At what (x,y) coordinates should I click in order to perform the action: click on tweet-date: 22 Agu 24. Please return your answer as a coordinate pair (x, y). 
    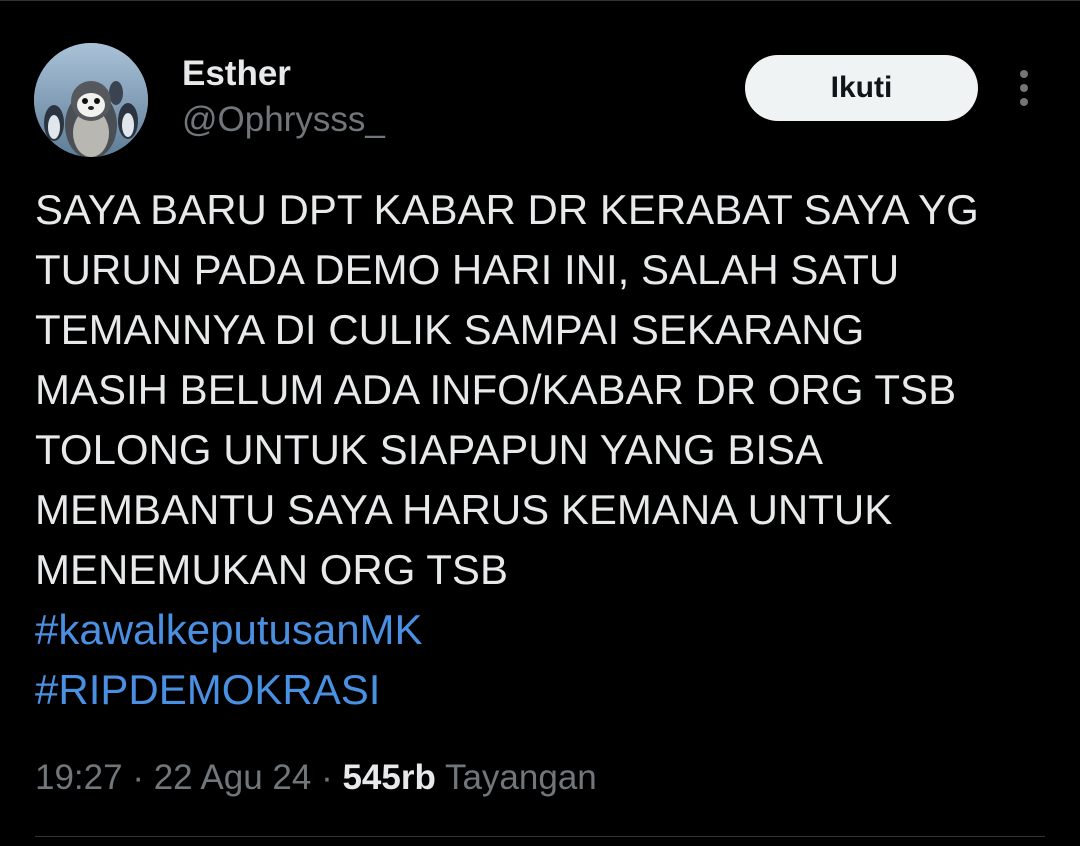
    Looking at the image, I should click on (233, 777).